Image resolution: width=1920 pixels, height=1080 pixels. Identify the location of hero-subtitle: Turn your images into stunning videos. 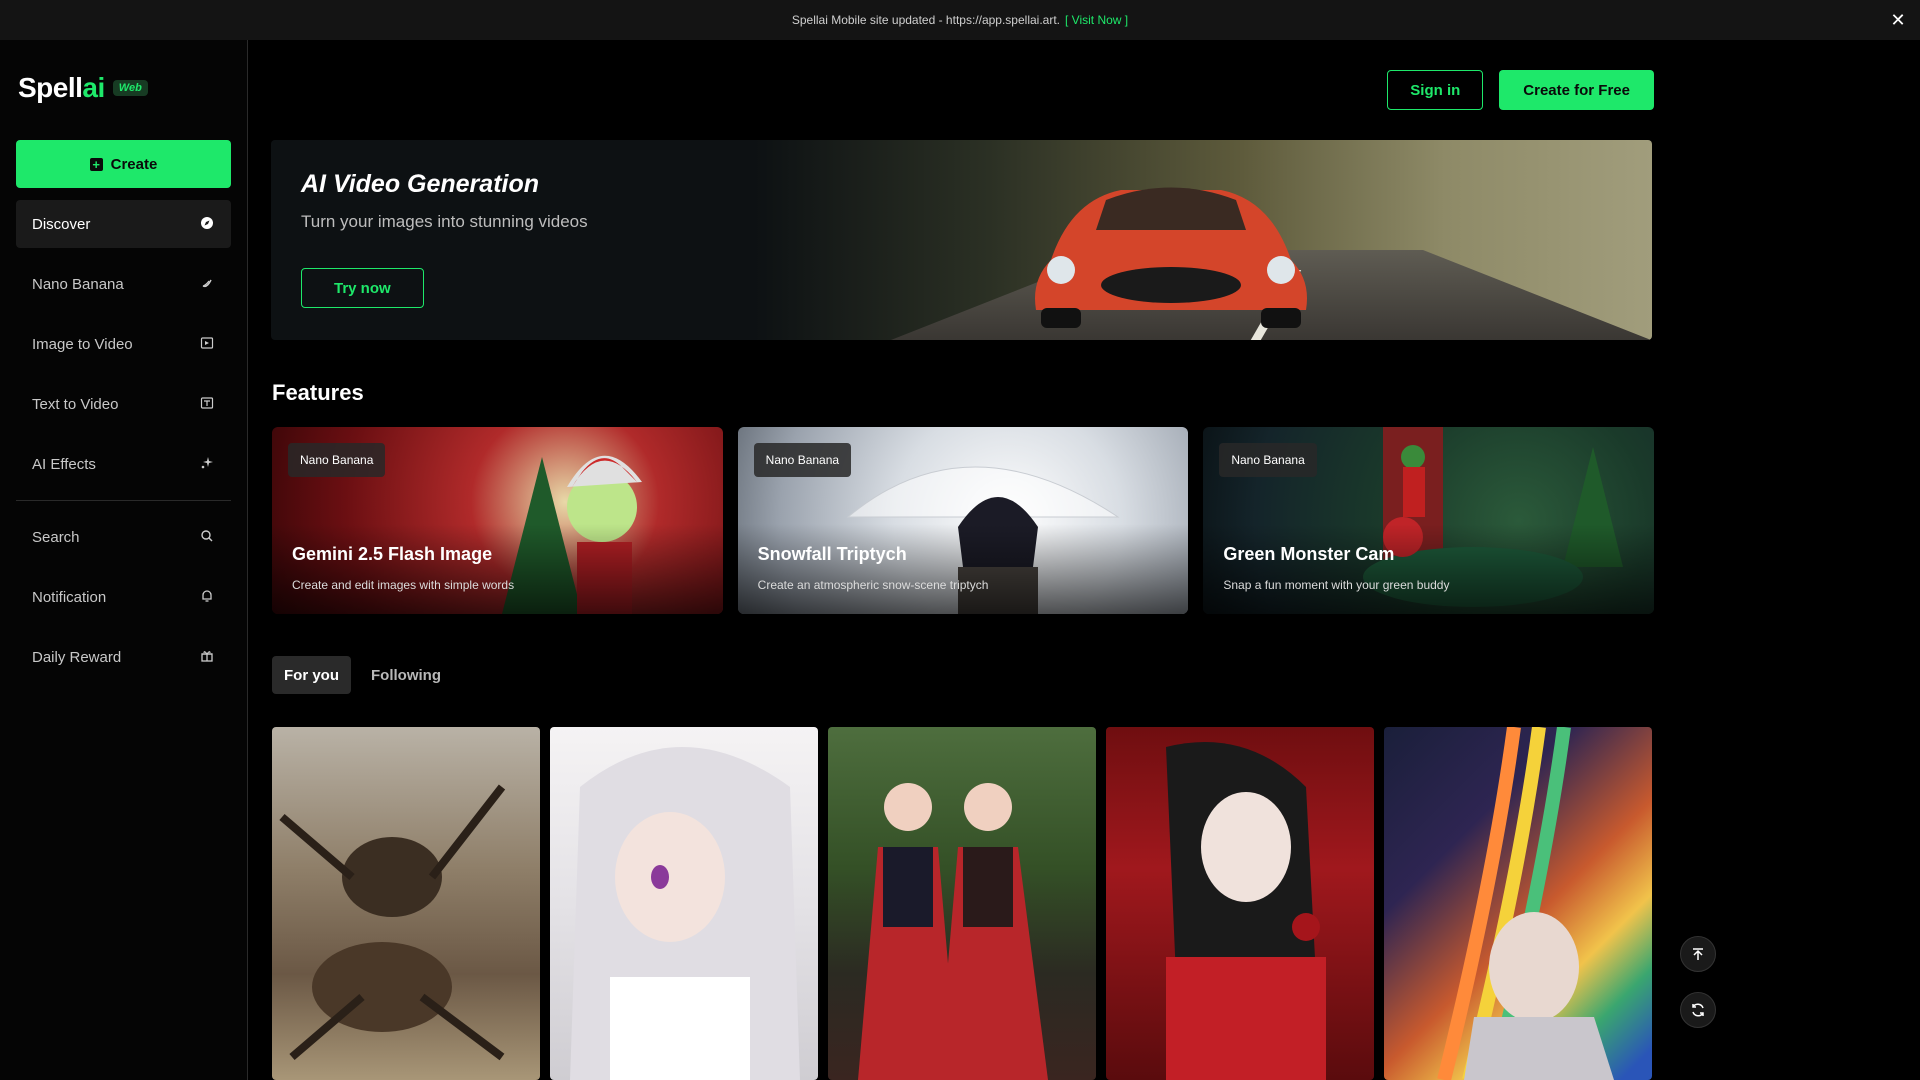
(444, 221).